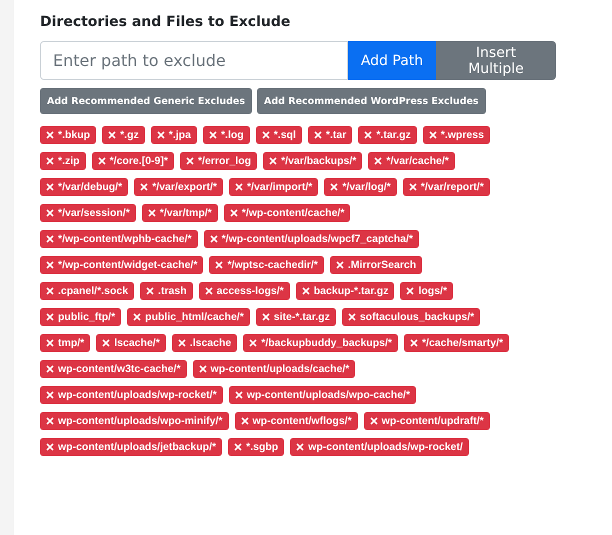 This screenshot has width=612, height=535. I want to click on exclude-tag: */var/report/*, so click(446, 187).